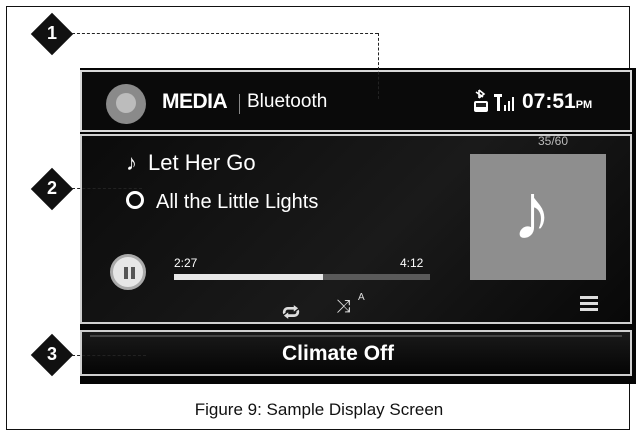 The width and height of the screenshot is (638, 437). I want to click on pause-button, so click(128, 272).